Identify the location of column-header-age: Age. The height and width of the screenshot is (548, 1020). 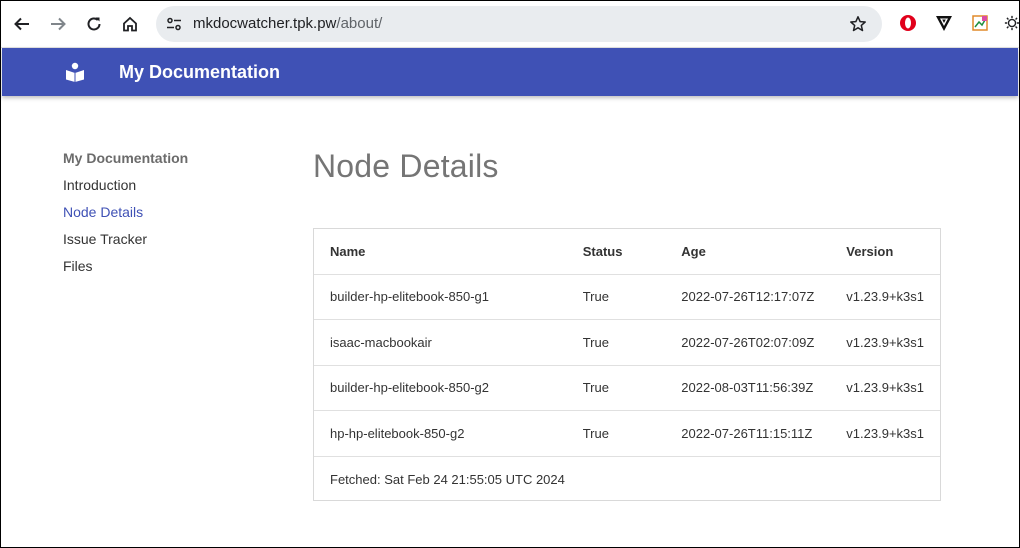
(748, 252).